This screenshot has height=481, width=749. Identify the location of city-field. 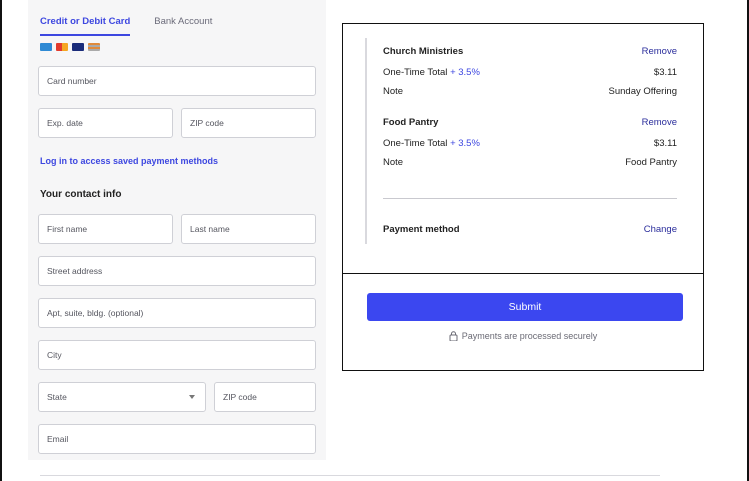
(177, 355).